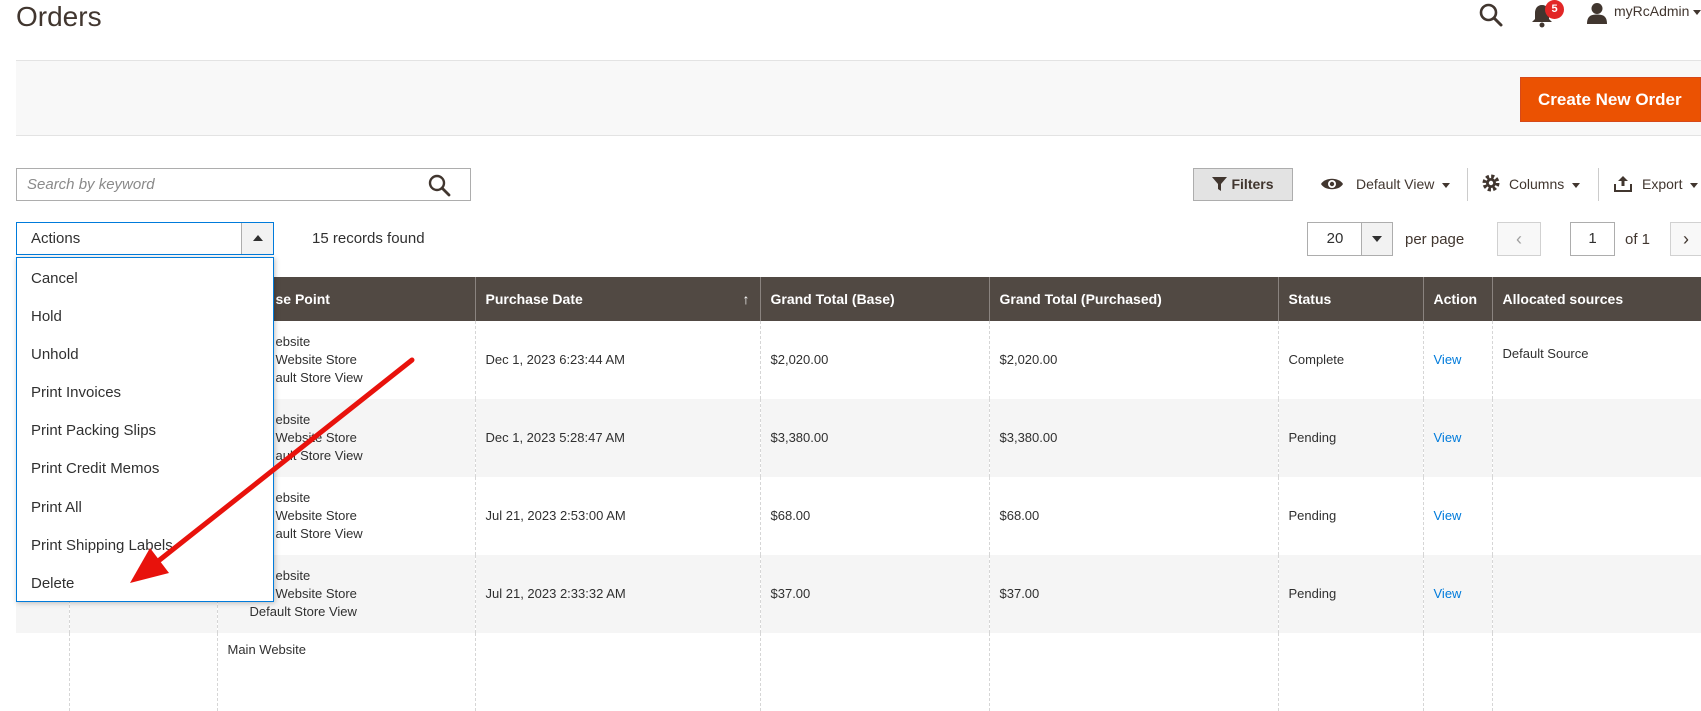 This screenshot has width=1701, height=711. What do you see at coordinates (1596, 360) in the screenshot?
I see `cell-allocated-sources: Default Source` at bounding box center [1596, 360].